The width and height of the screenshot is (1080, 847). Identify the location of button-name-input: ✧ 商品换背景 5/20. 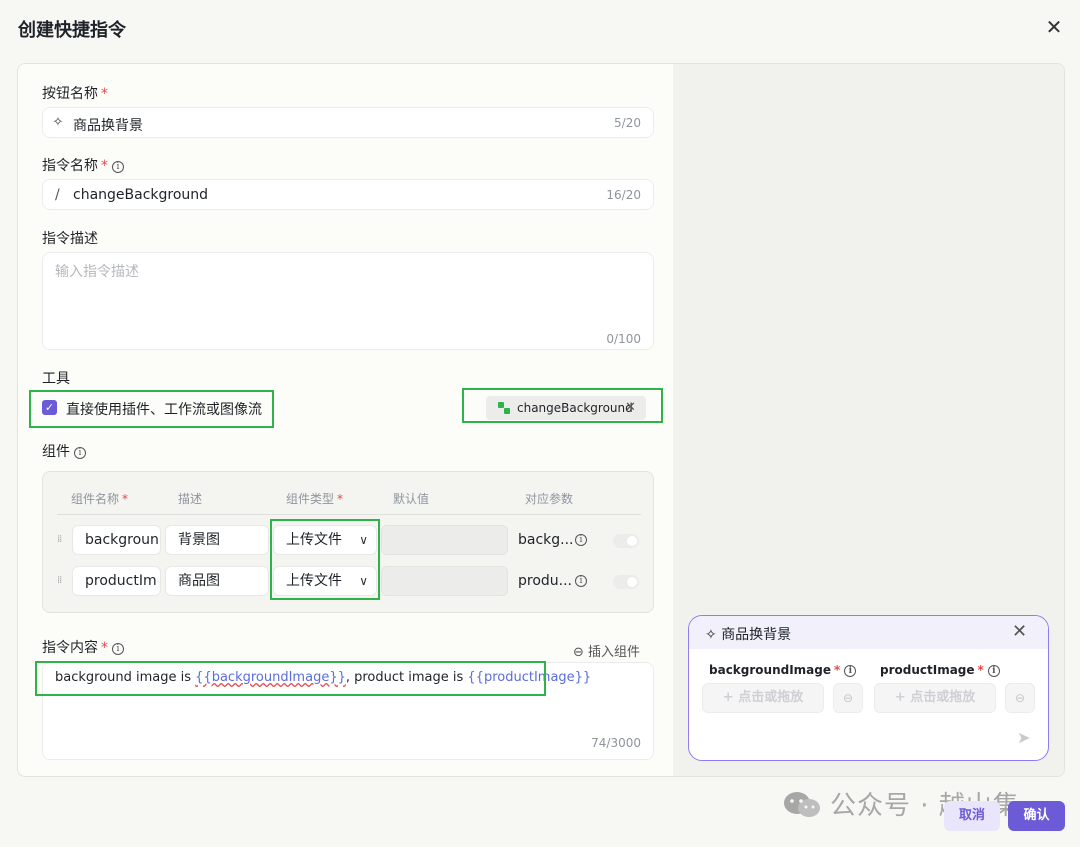
(348, 122).